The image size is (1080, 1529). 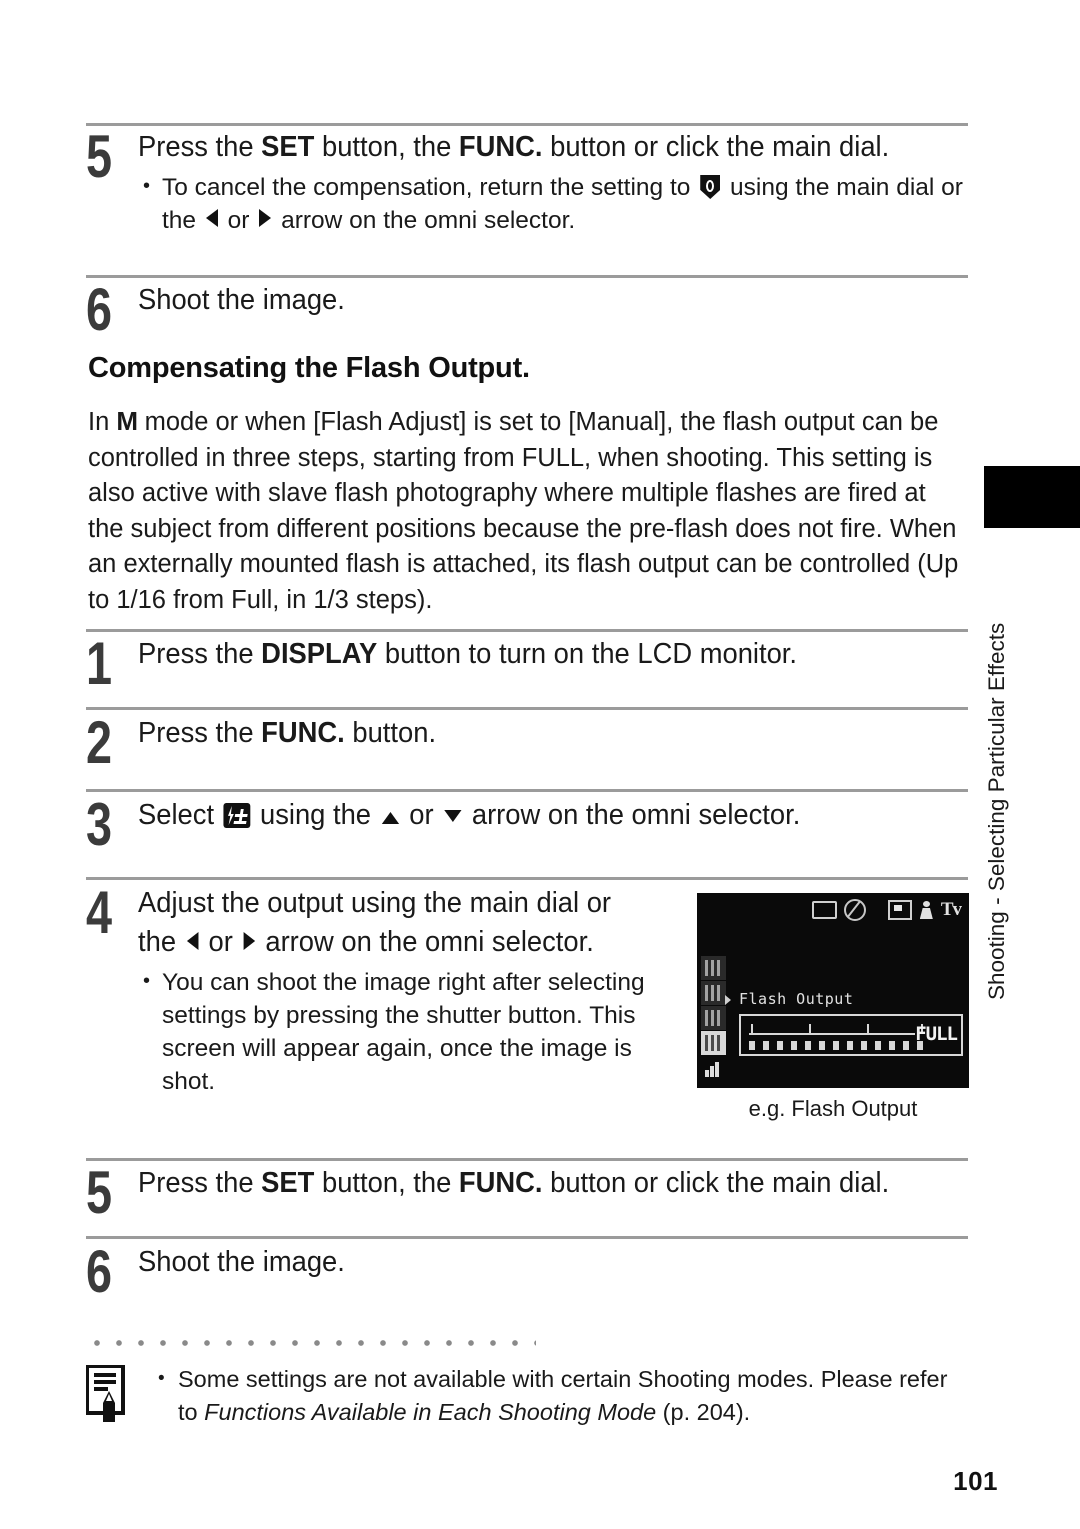 What do you see at coordinates (528, 310) in the screenshot?
I see `step-block-top-6: 6 Shoot the image.` at bounding box center [528, 310].